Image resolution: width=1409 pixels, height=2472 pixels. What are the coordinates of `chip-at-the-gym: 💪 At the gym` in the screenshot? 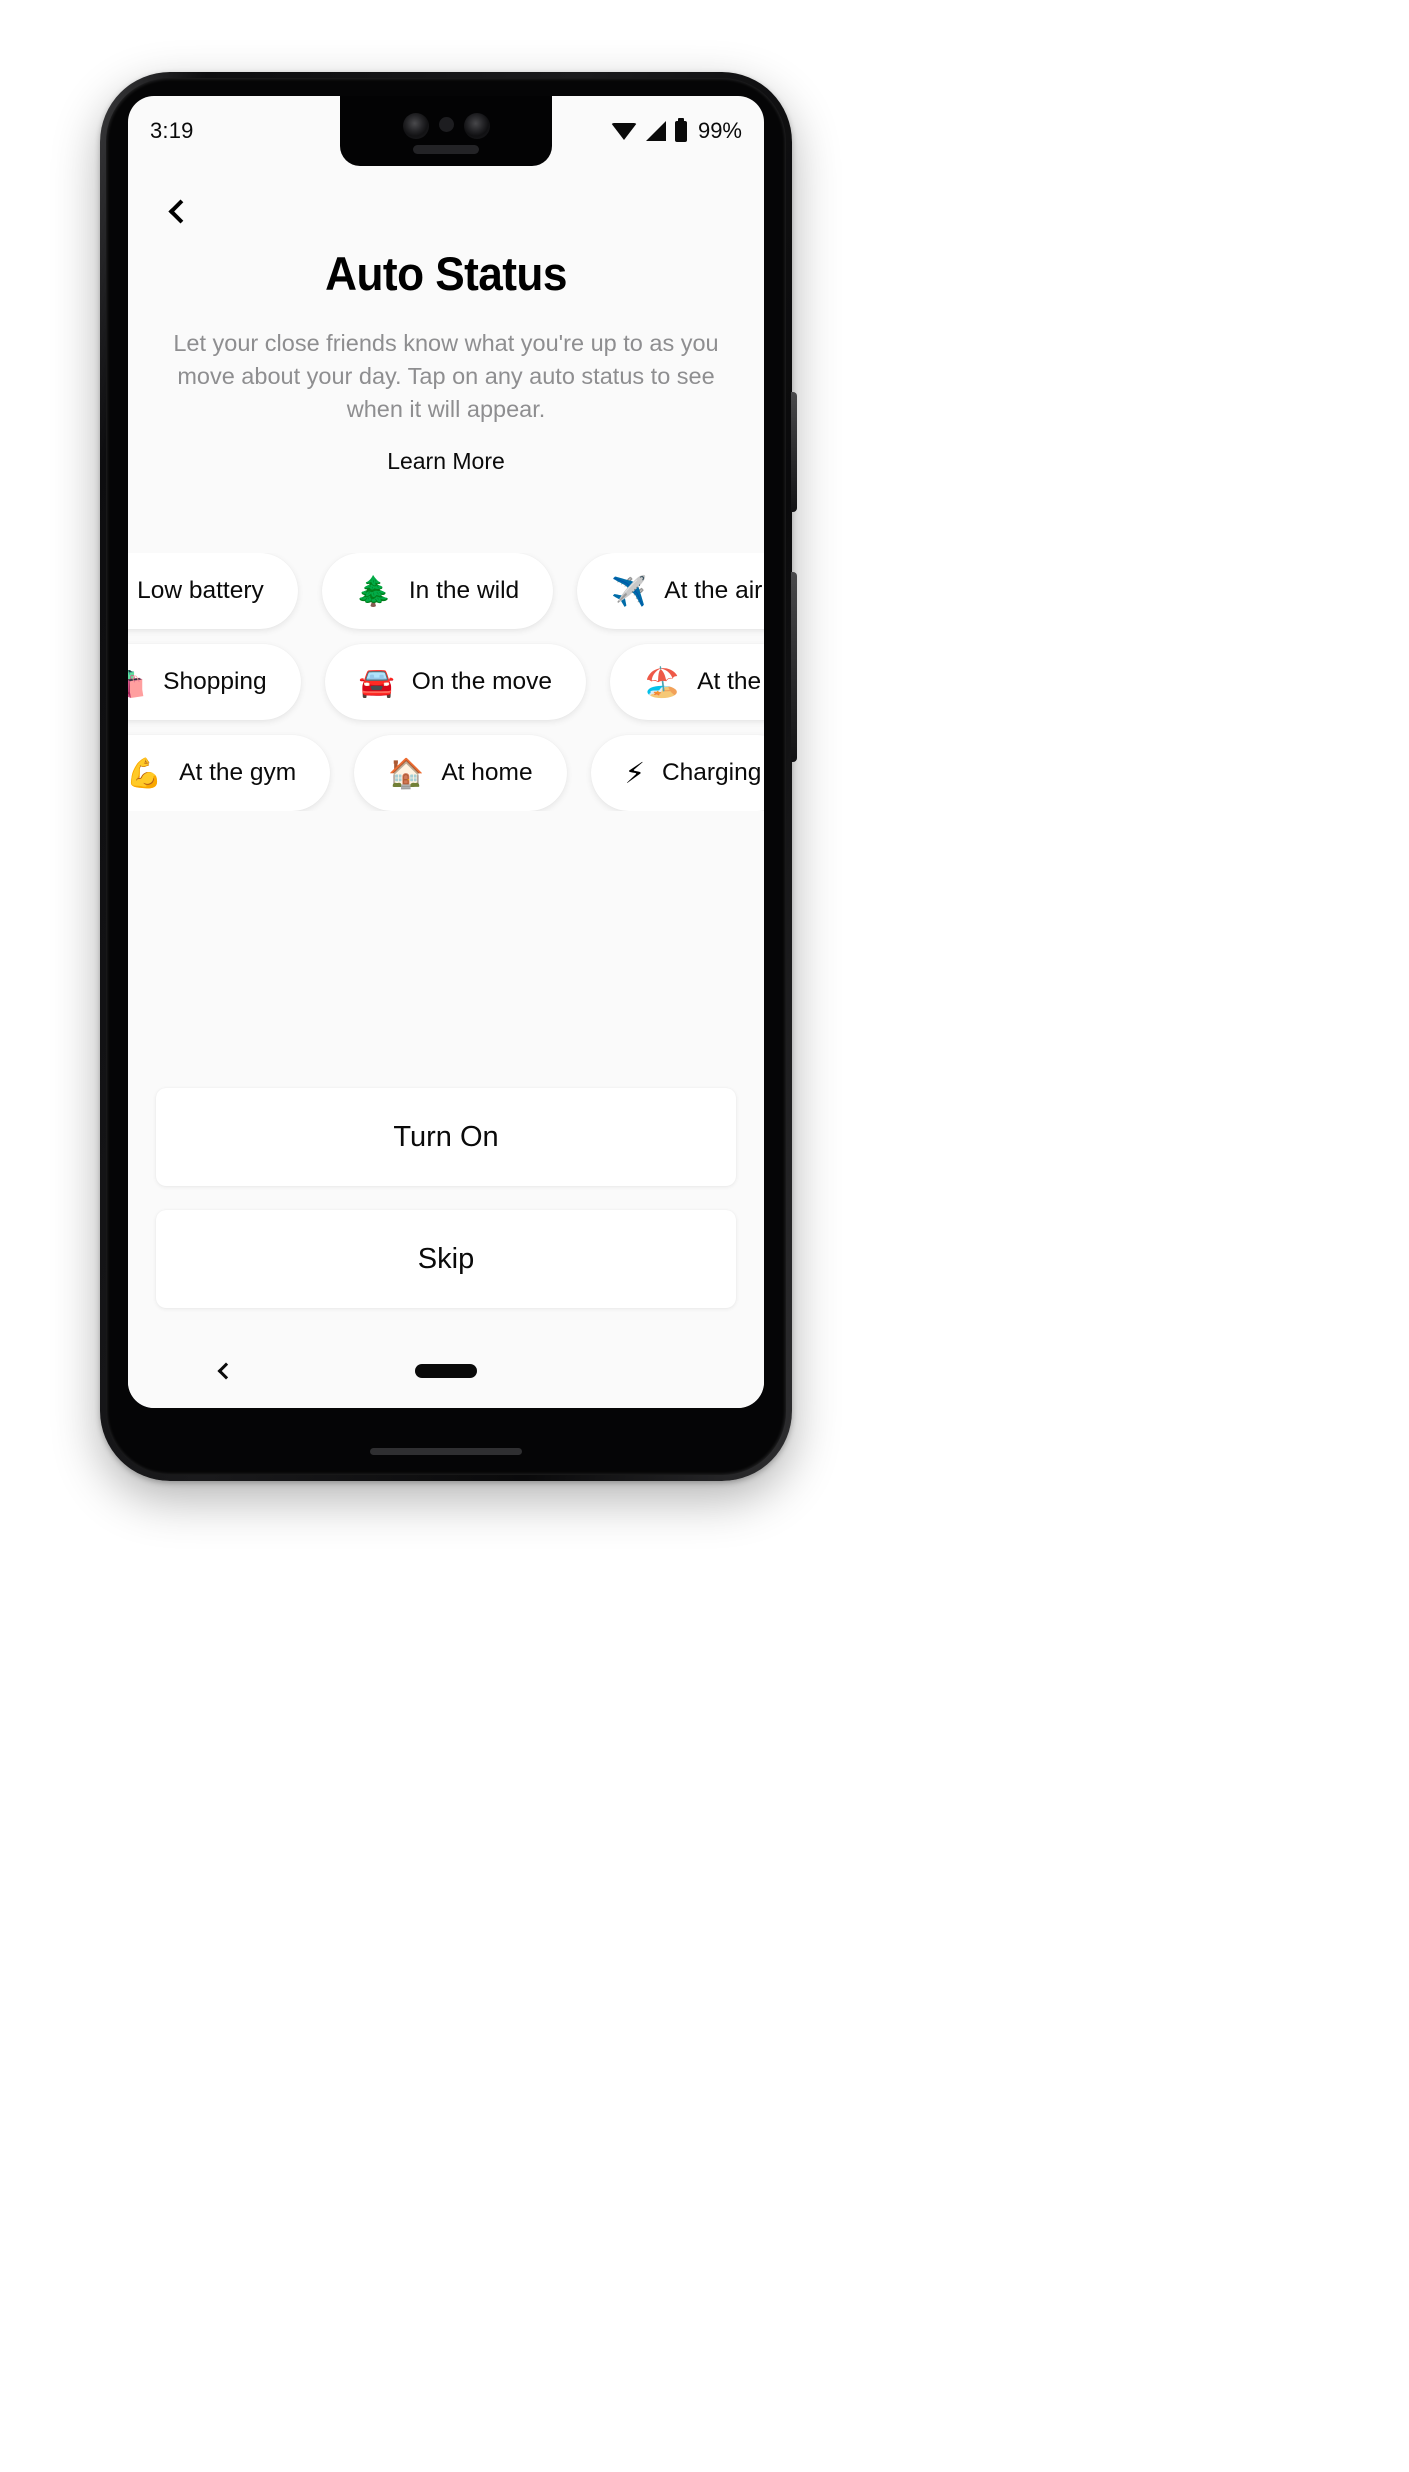 It's located at (229, 773).